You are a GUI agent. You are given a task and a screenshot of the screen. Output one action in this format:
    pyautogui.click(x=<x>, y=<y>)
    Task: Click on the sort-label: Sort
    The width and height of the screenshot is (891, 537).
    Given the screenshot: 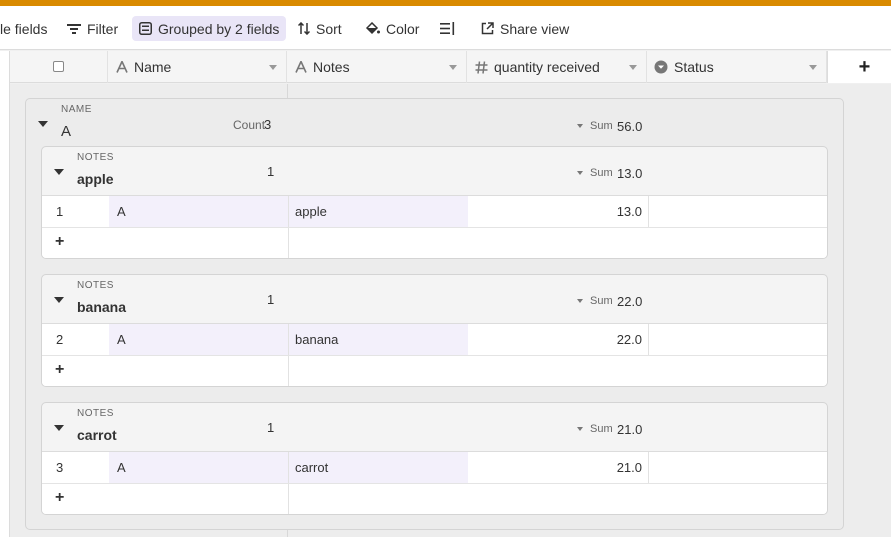 What is the action you would take?
    pyautogui.click(x=329, y=28)
    